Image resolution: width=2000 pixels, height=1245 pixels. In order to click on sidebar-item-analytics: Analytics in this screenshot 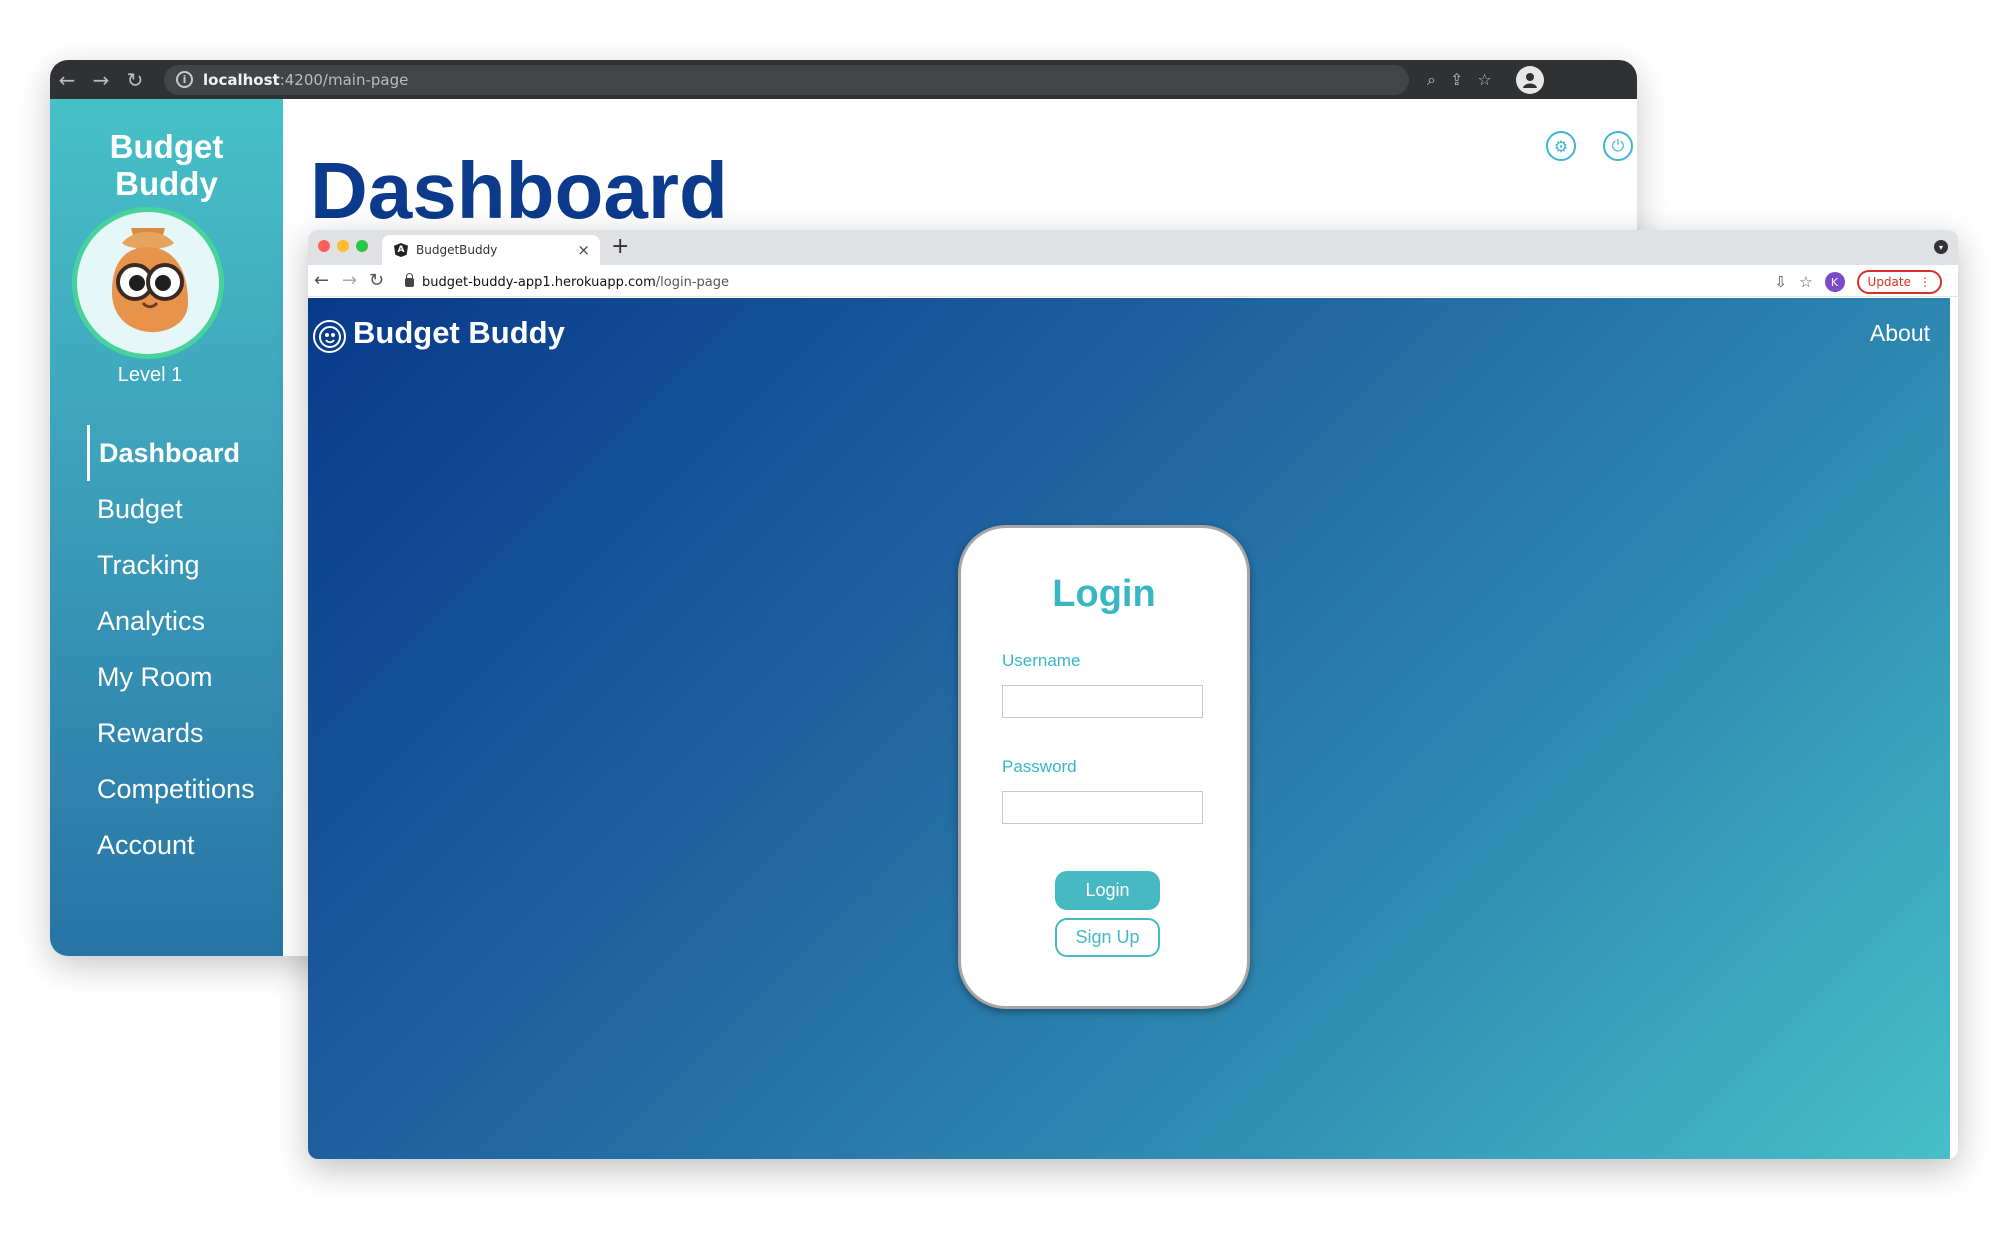, I will do `click(166, 621)`.